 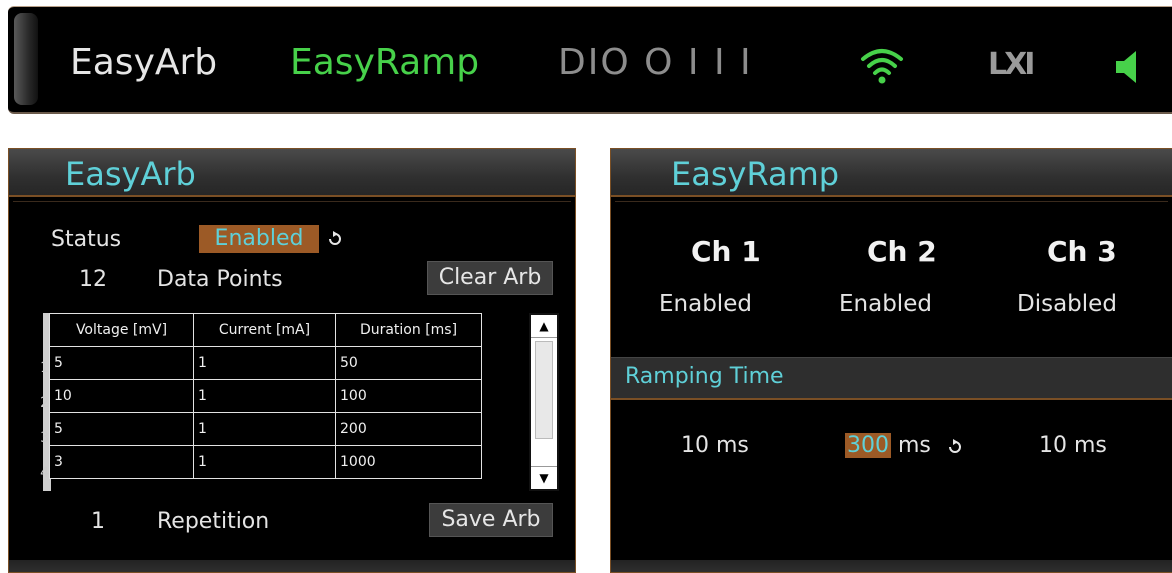 I want to click on channel-2-ramp-time: 300 ms, so click(x=888, y=445).